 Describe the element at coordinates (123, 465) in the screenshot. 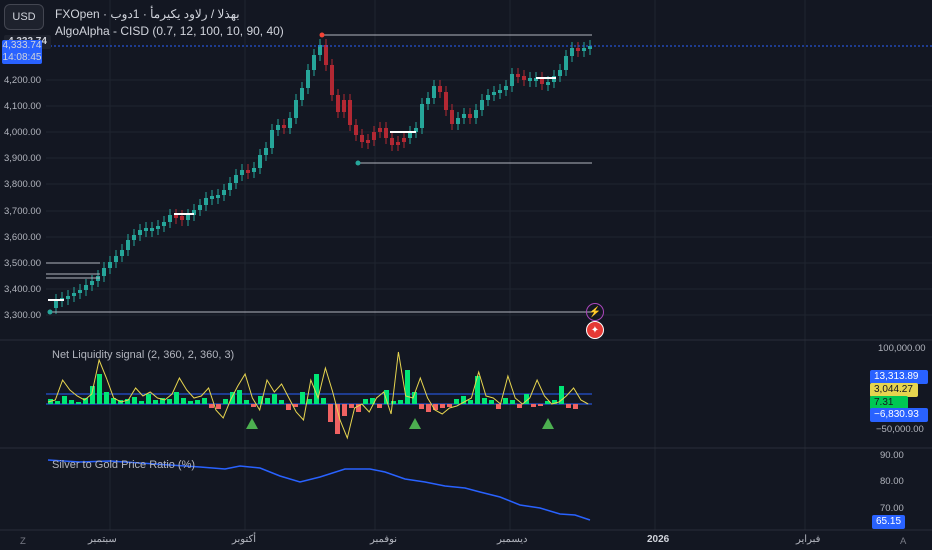

I see `ratio-title: Silver to Gold Price Ratio (%)` at that location.